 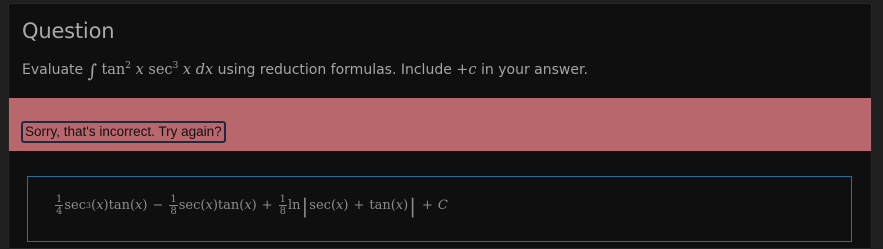 What do you see at coordinates (68, 31) in the screenshot?
I see `question-title: Question` at bounding box center [68, 31].